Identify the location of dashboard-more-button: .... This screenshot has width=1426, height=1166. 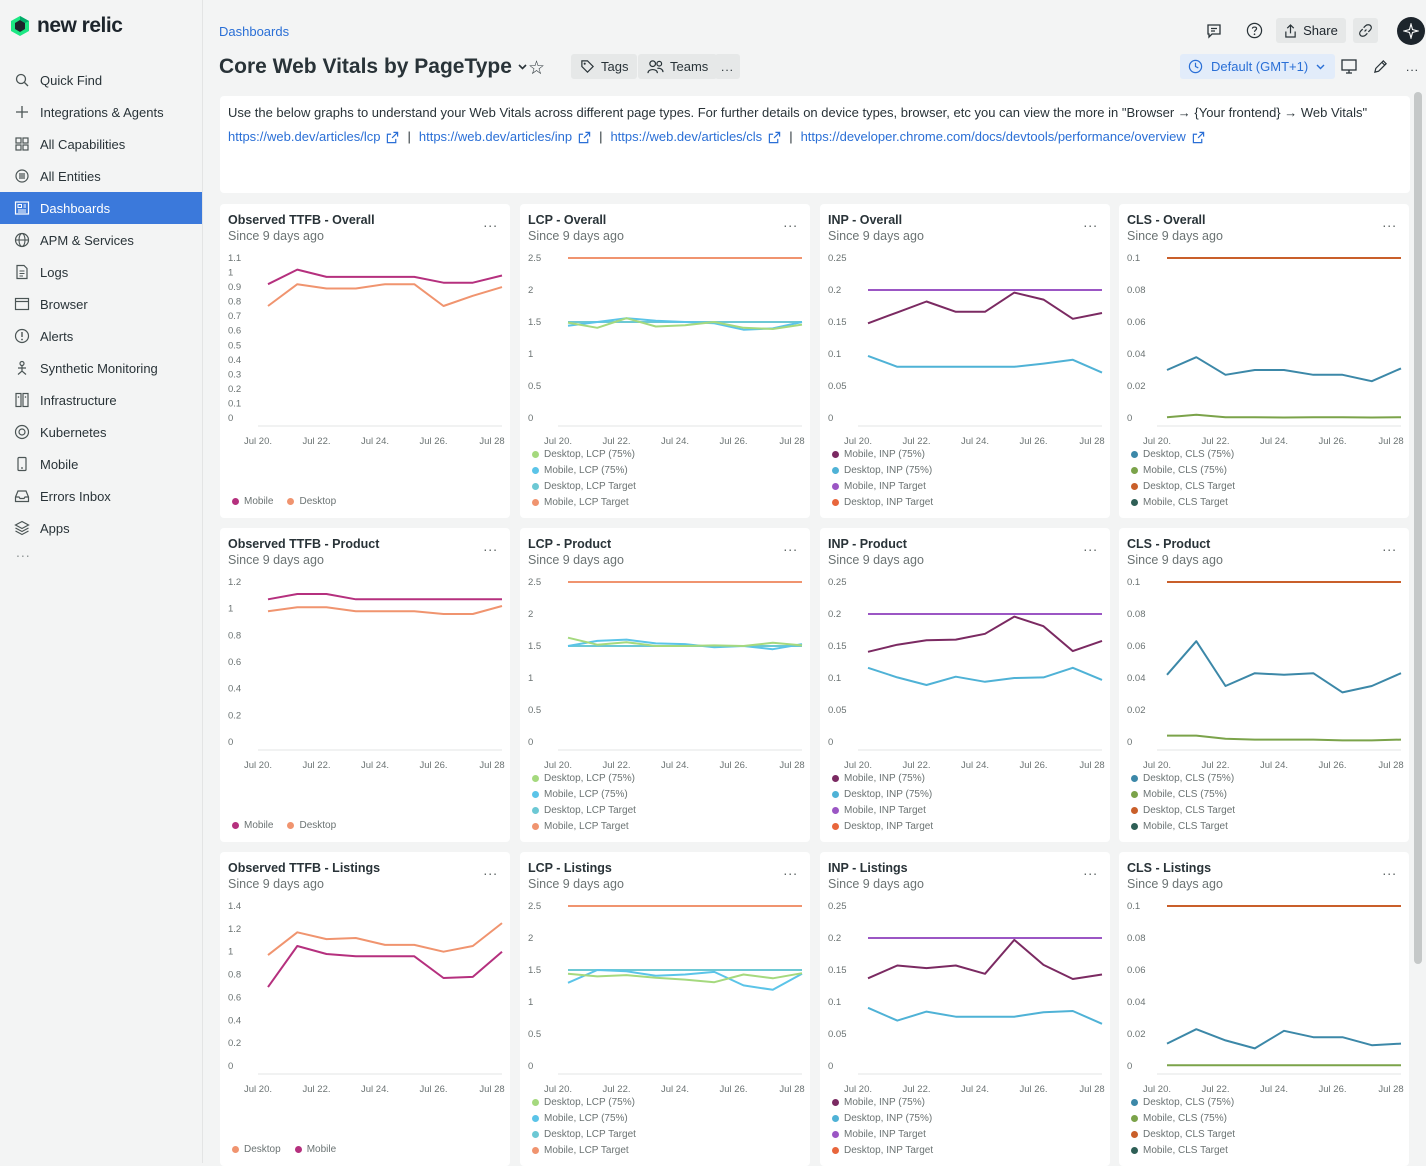
(1412, 66).